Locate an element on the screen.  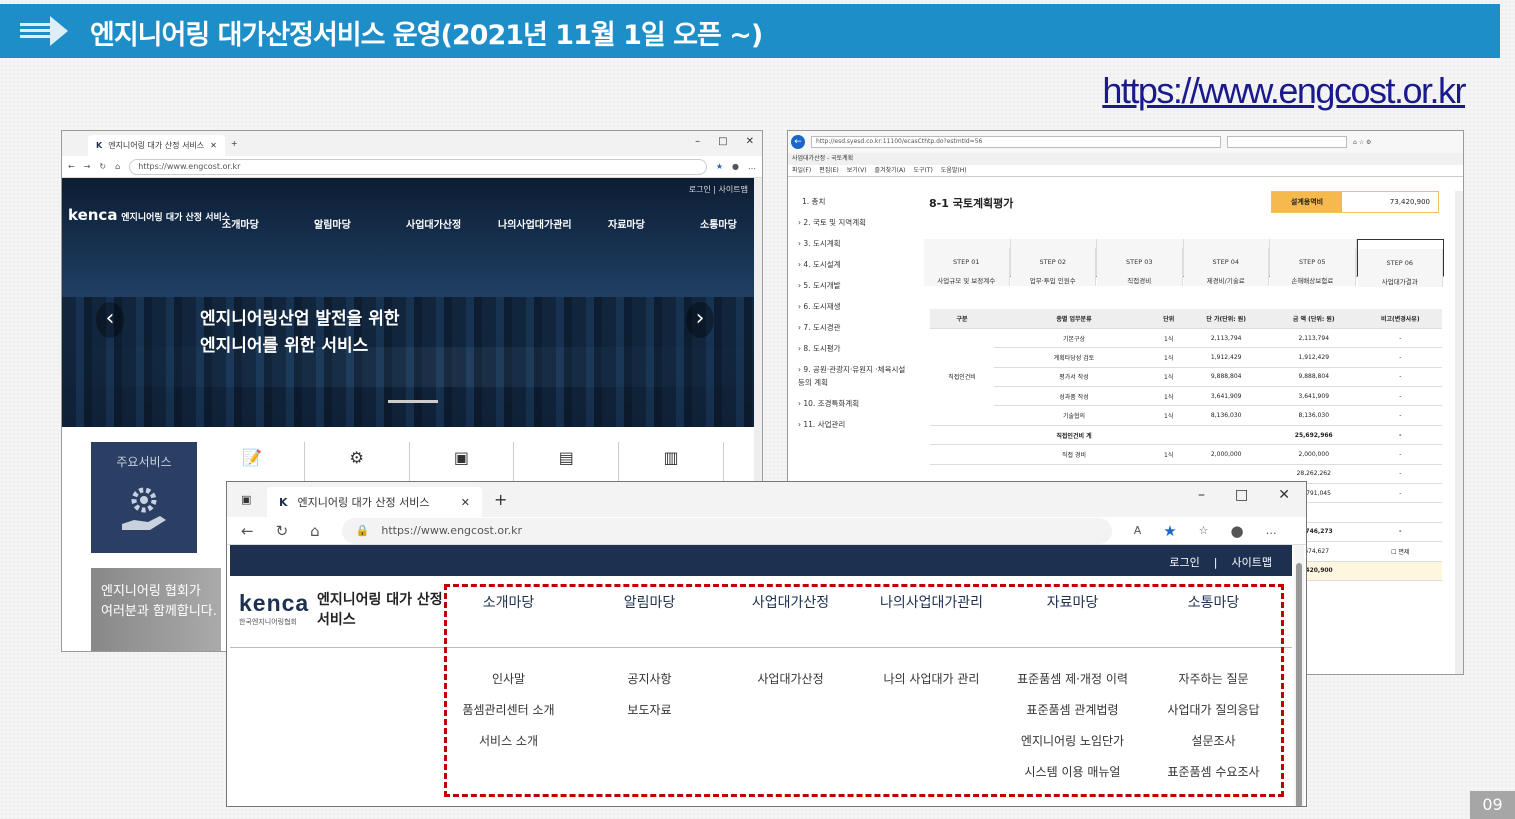
service-title: 주요서비스 is located at coordinates (144, 462).